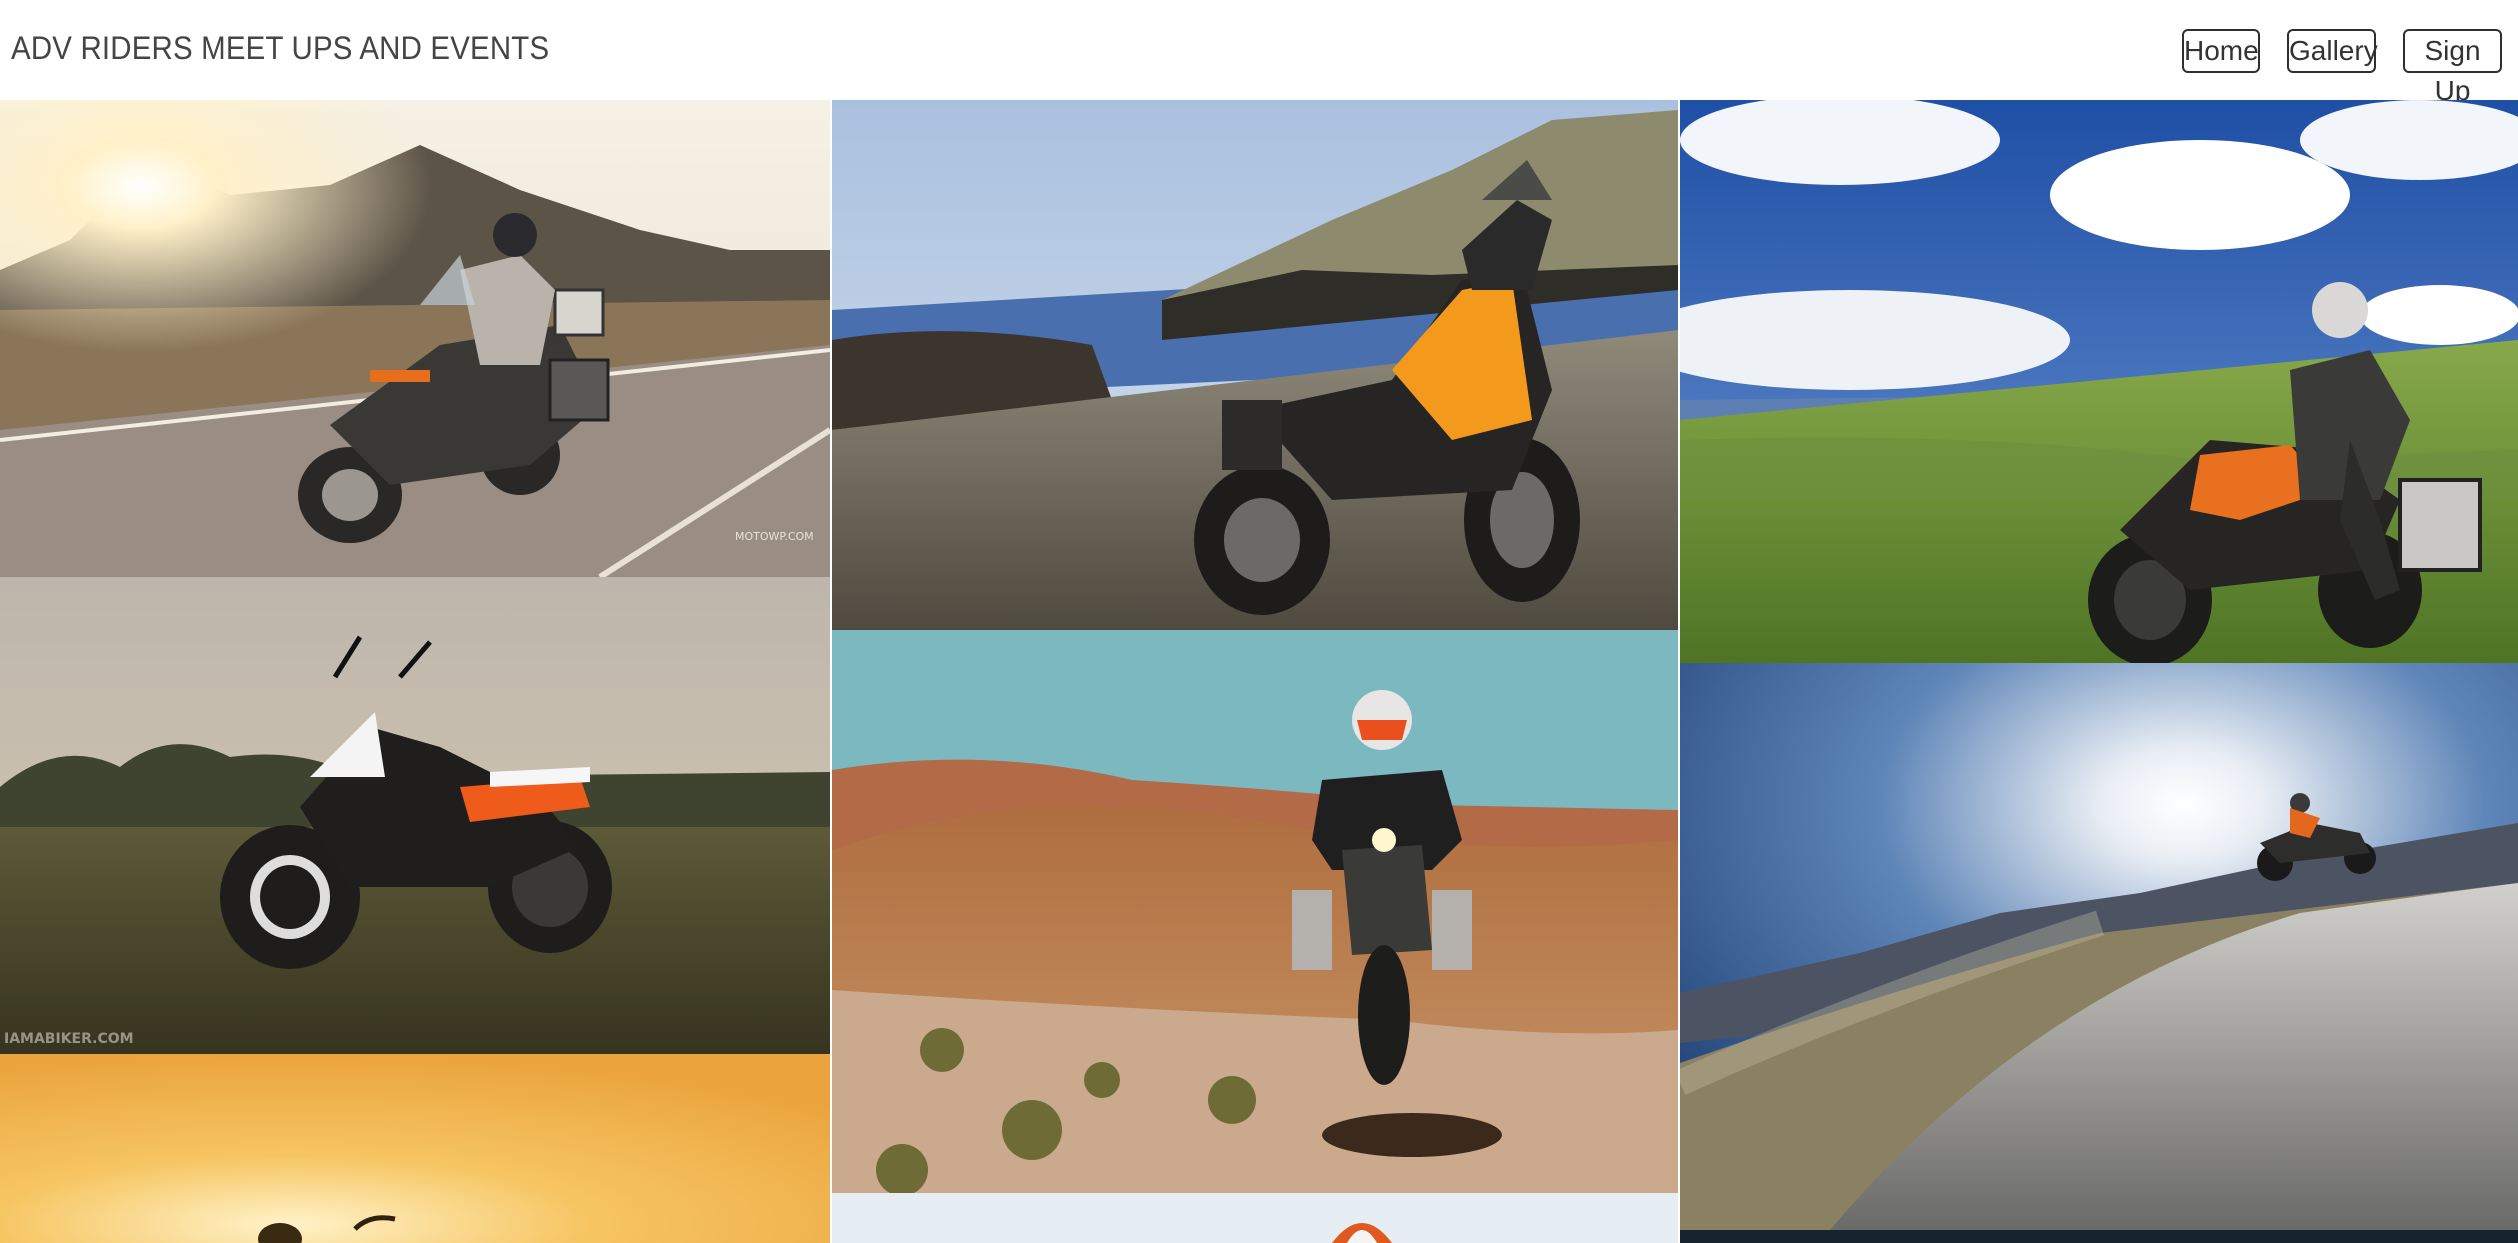 The height and width of the screenshot is (1243, 2518). I want to click on nav-home-button: Home, so click(2221, 51).